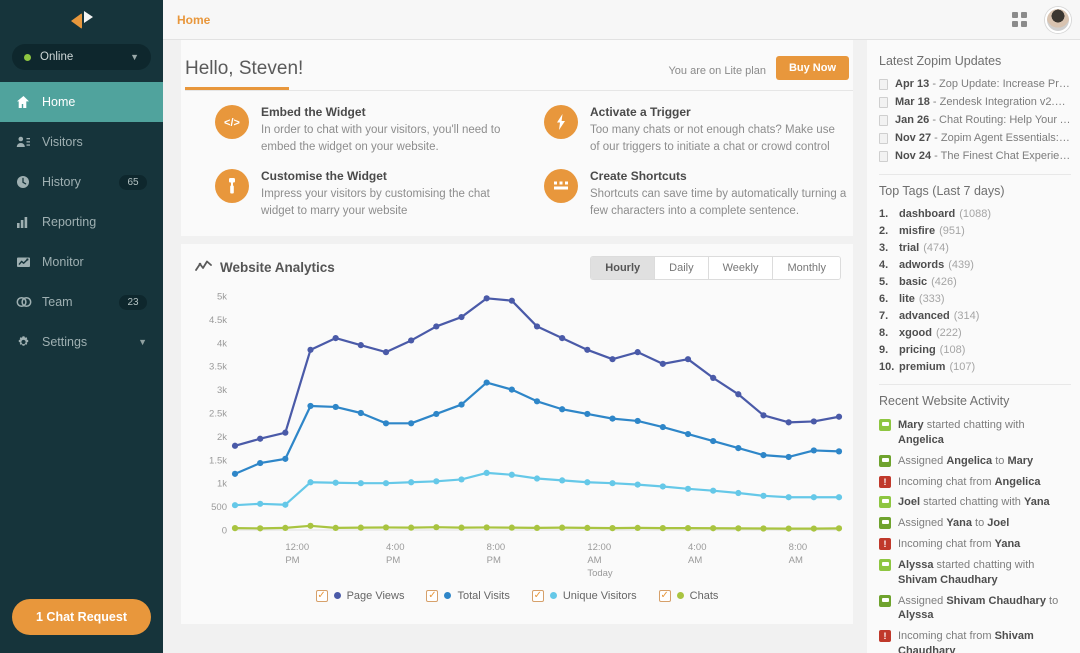 The image size is (1080, 653). What do you see at coordinates (975, 609) in the screenshot?
I see `activity-item: Assigned Shivam Chaudhary to Alyssa` at bounding box center [975, 609].